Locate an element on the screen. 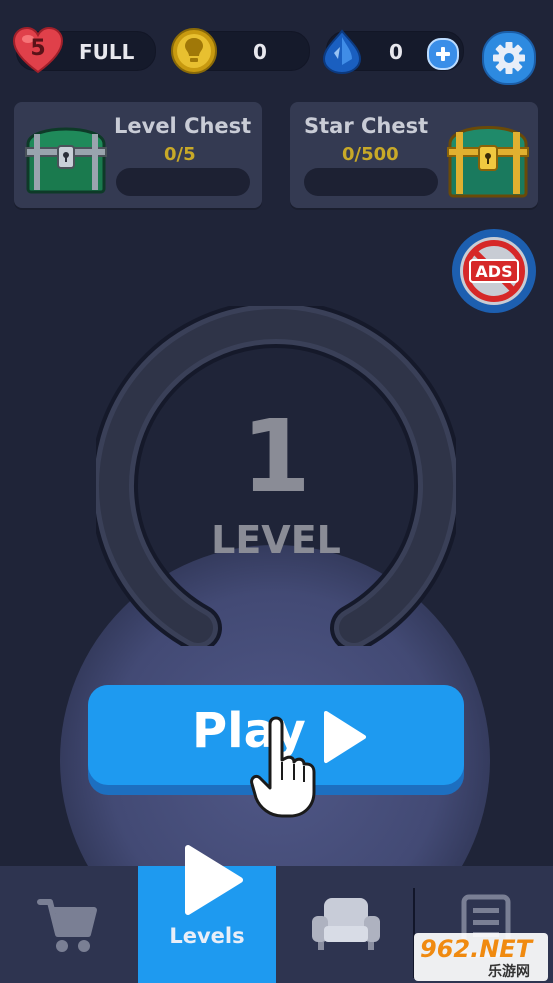 Image resolution: width=553 pixels, height=983 pixels. lightbulb-coin-icon is located at coordinates (194, 51).